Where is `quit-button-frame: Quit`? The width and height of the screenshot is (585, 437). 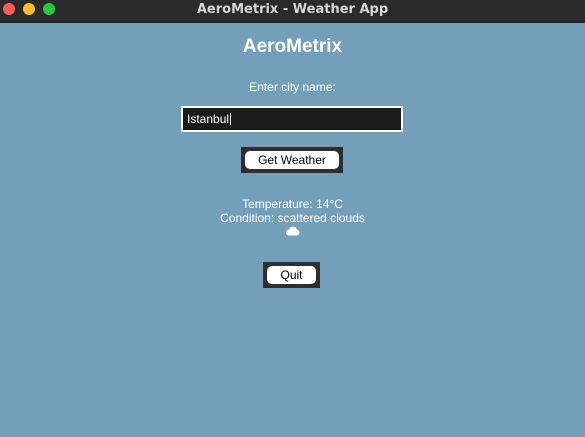 quit-button-frame: Quit is located at coordinates (291, 275).